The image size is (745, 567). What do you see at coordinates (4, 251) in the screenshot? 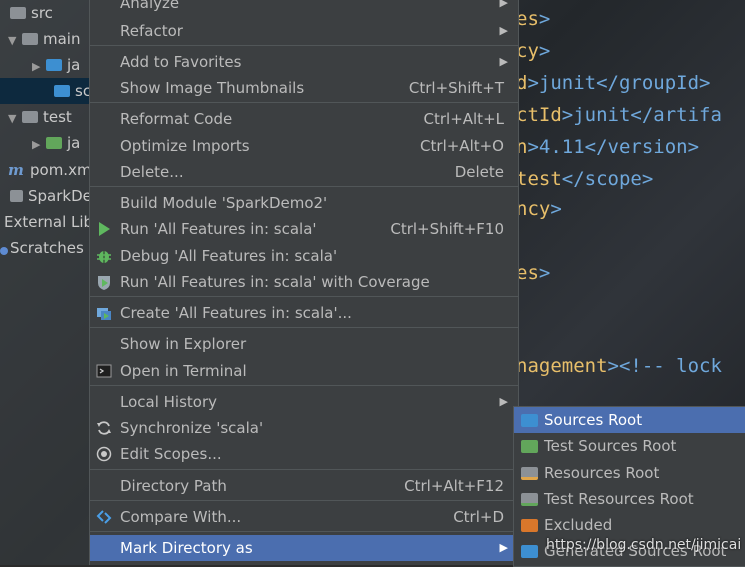
I see `scratches-icon` at bounding box center [4, 251].